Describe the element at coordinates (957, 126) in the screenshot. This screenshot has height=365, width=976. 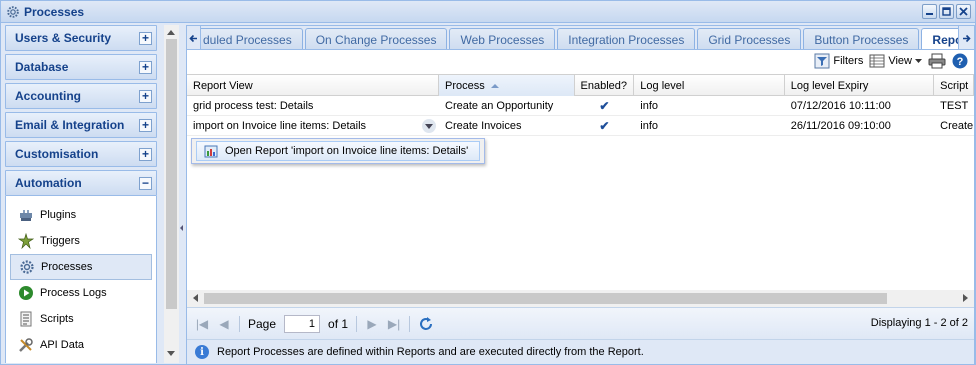
I see `cell-script: Create` at that location.